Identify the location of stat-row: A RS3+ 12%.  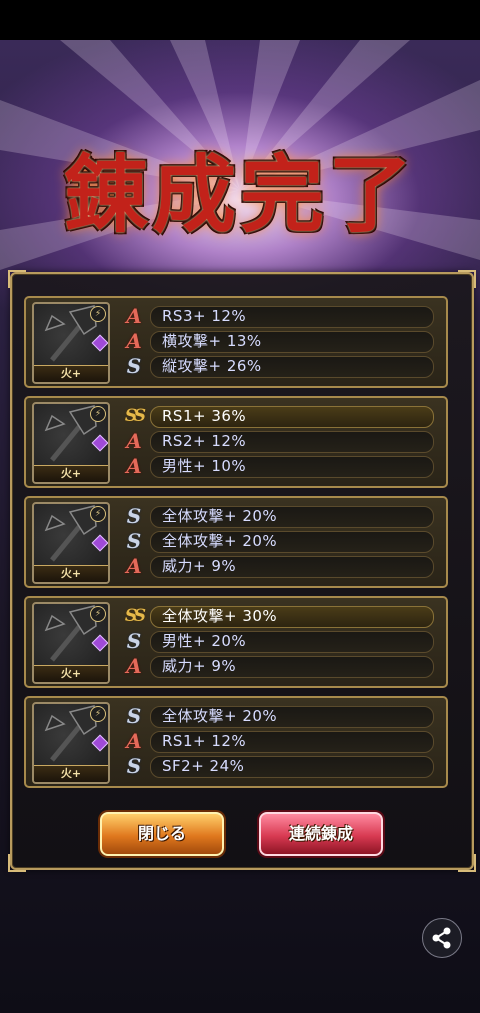
(279, 316).